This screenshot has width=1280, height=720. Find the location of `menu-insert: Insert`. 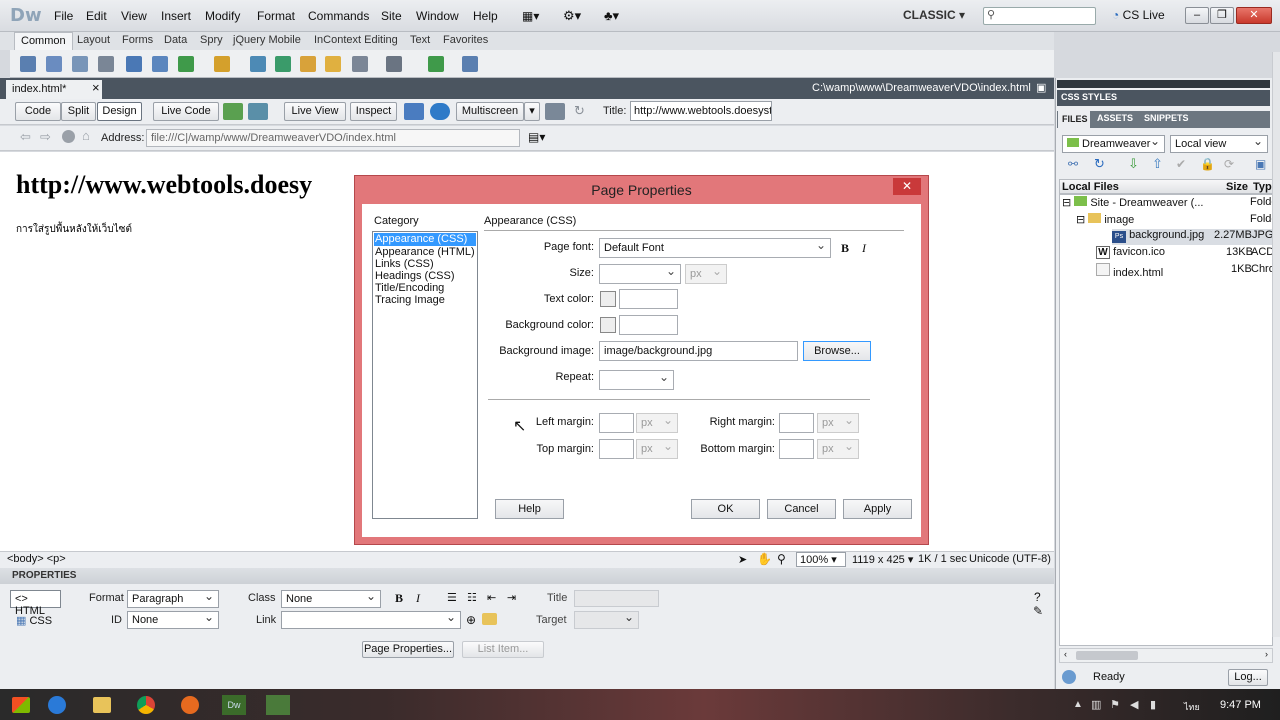

menu-insert: Insert is located at coordinates (176, 16).